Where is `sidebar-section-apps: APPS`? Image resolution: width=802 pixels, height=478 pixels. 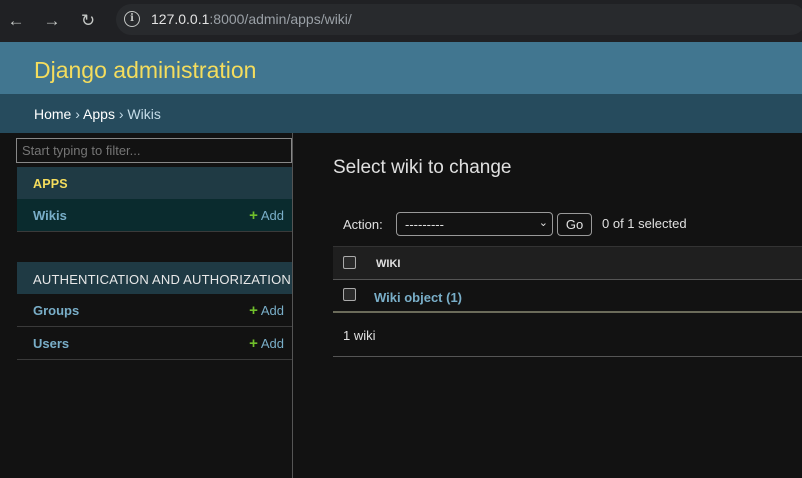
sidebar-section-apps: APPS is located at coordinates (154, 183).